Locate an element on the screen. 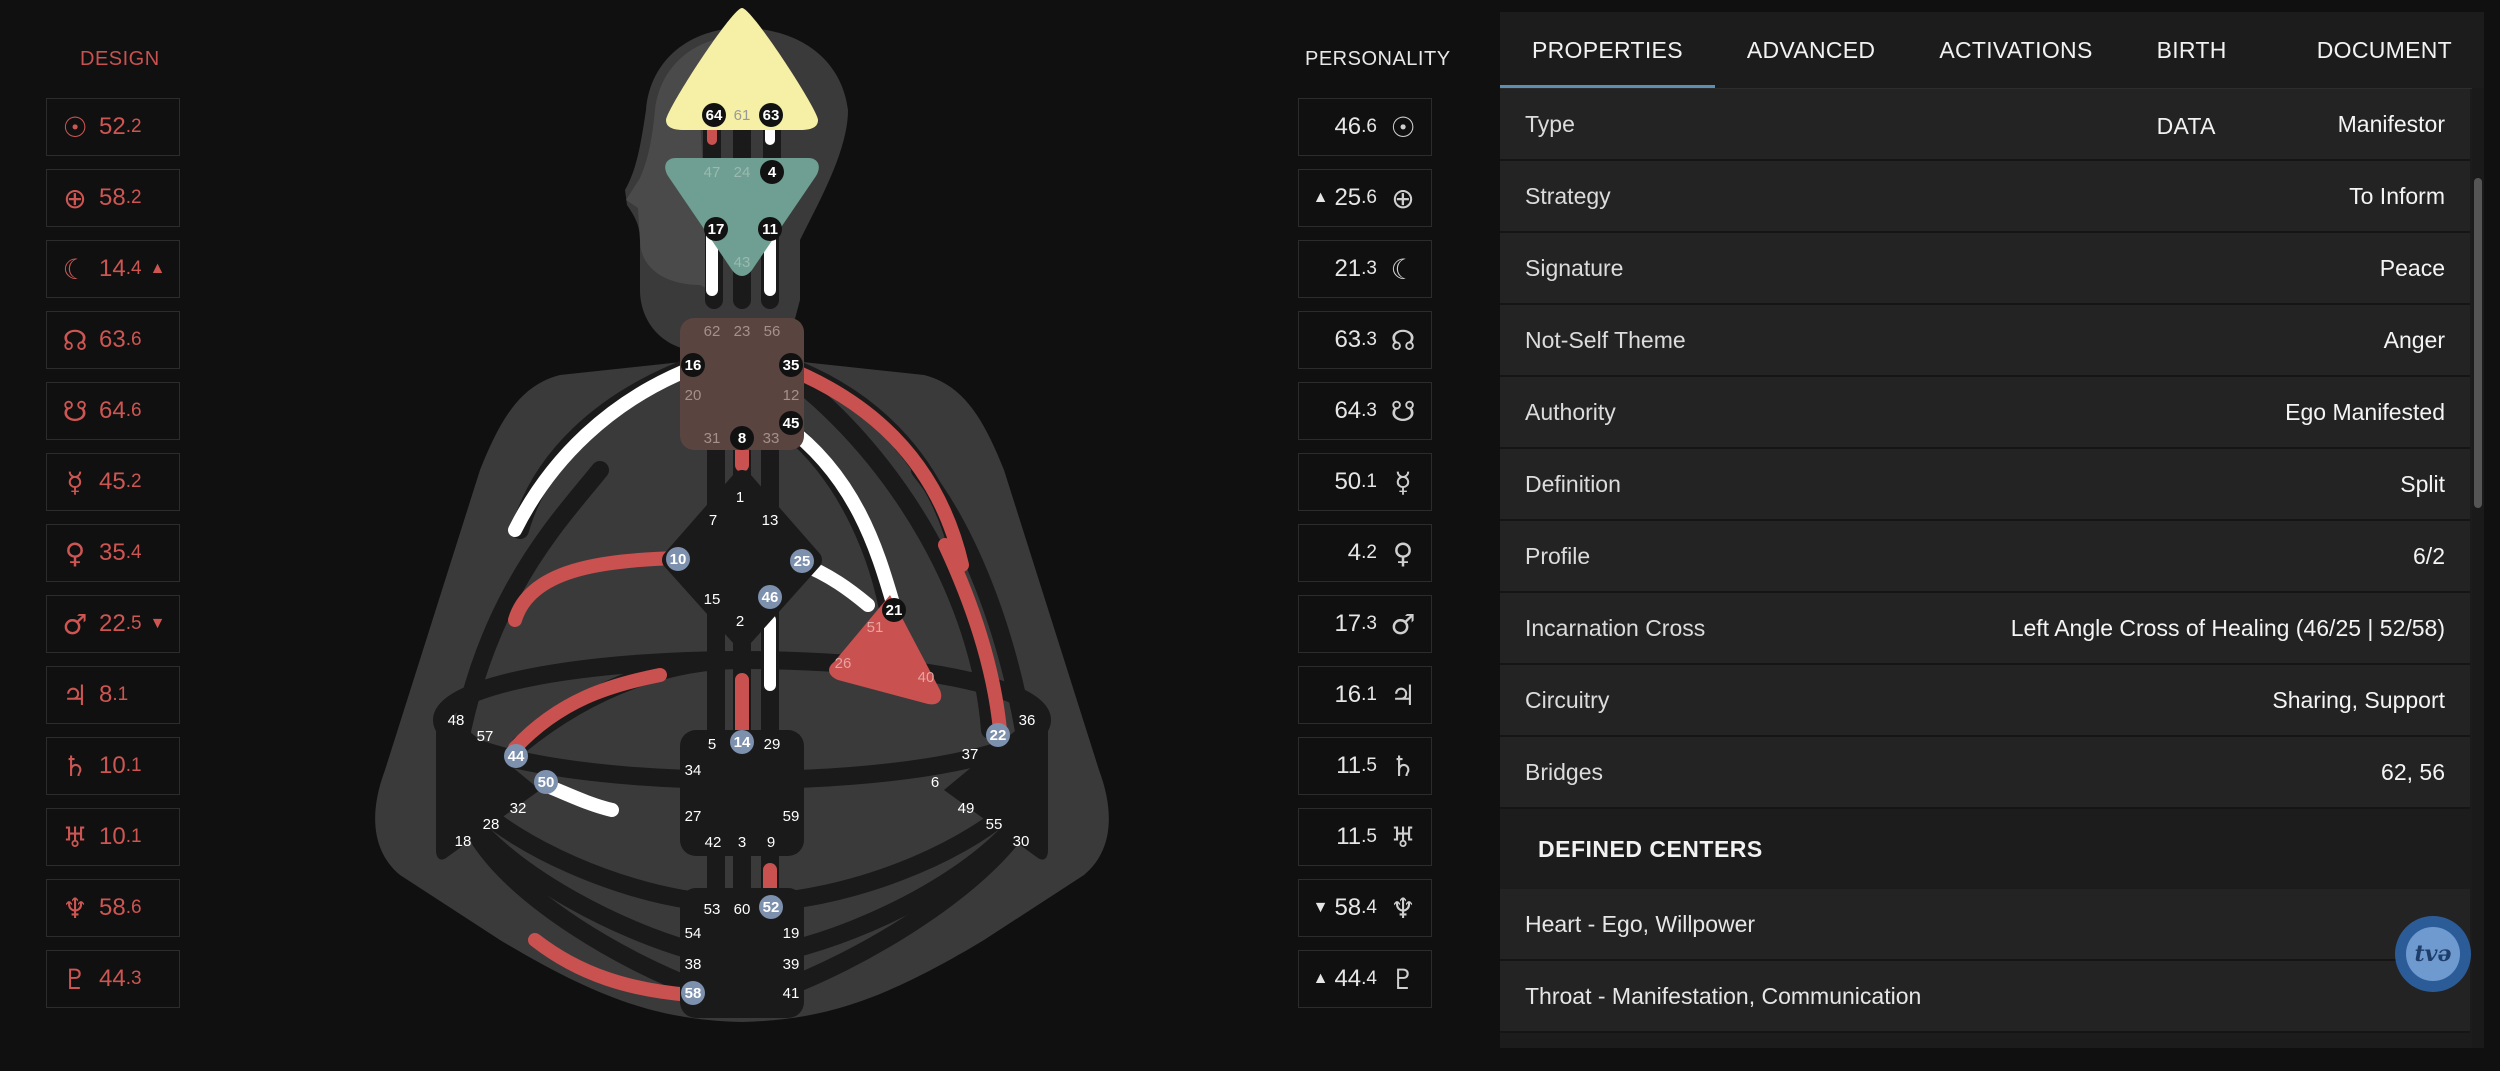  svg-text: 4 is located at coordinates (772, 172).